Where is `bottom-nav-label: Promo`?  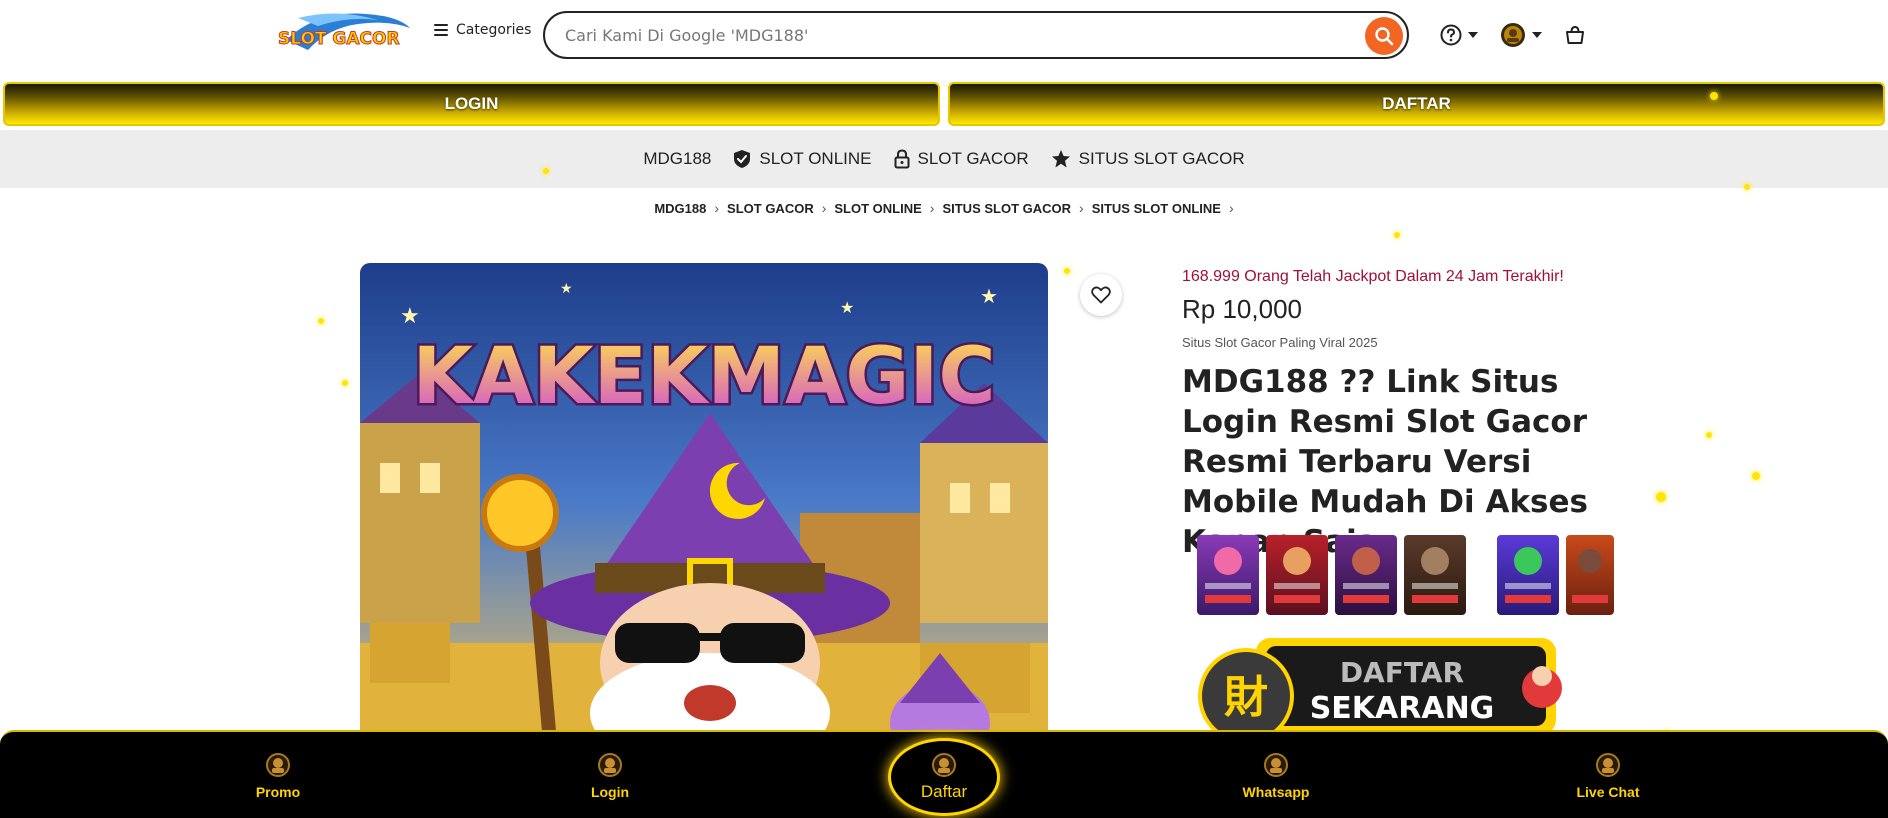
bottom-nav-label: Promo is located at coordinates (278, 792).